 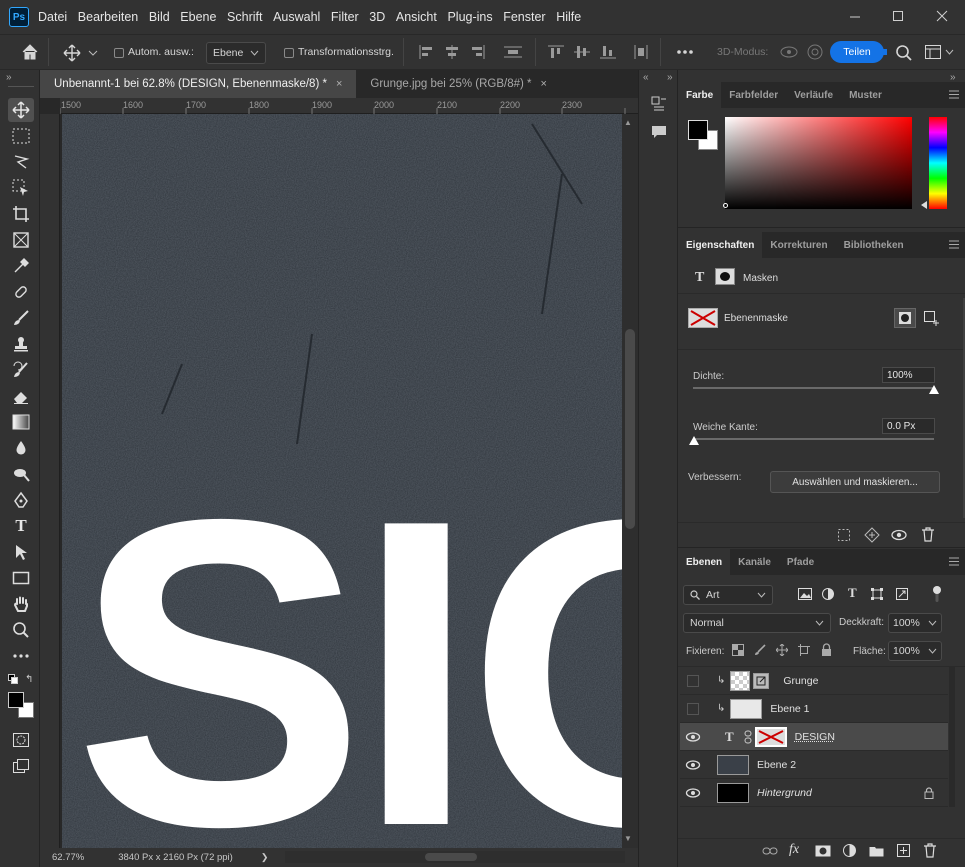 I want to click on mask-link-icon, so click(x=748, y=737).